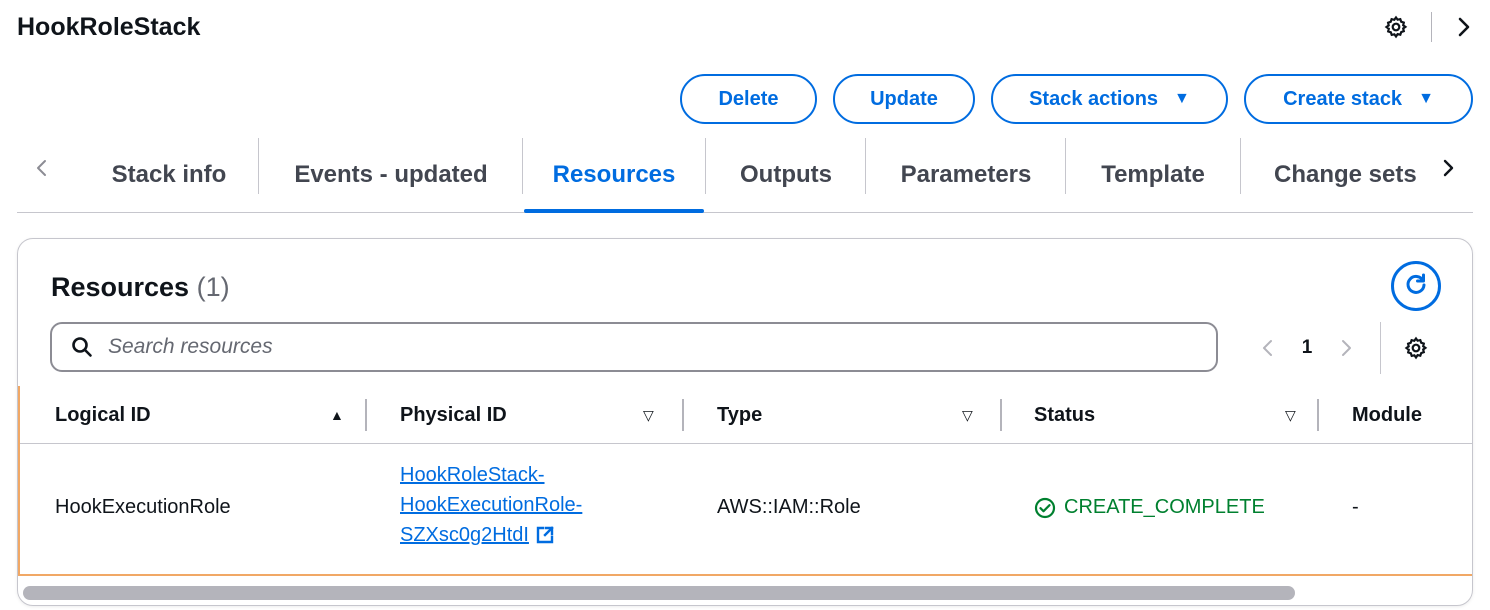  What do you see at coordinates (120, 287) in the screenshot?
I see `resources-heading: Resources` at bounding box center [120, 287].